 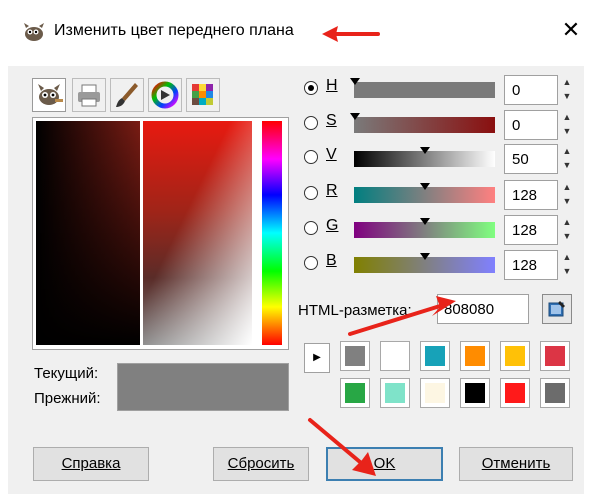 What do you see at coordinates (531, 125) in the screenshot?
I see `spin-s: 0` at bounding box center [531, 125].